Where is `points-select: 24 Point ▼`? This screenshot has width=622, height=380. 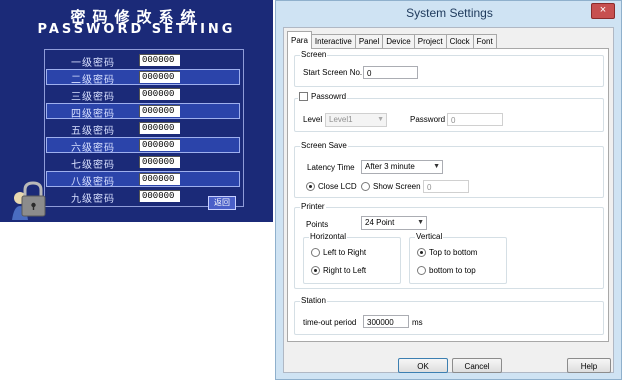 points-select: 24 Point ▼ is located at coordinates (394, 223).